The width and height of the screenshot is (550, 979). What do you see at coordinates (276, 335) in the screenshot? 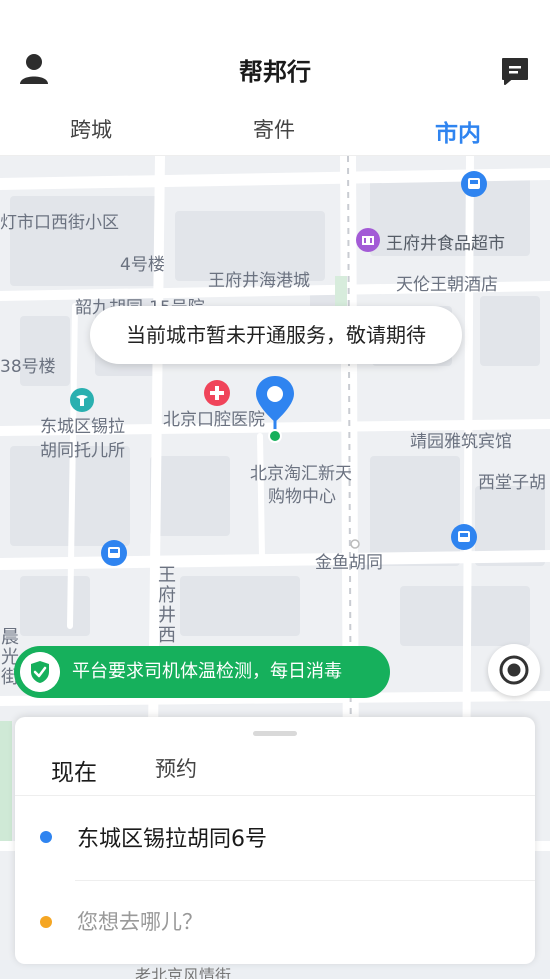
I see `service-unavailable-tooltip: 当前城市暂未开通服务，敬请期待` at bounding box center [276, 335].